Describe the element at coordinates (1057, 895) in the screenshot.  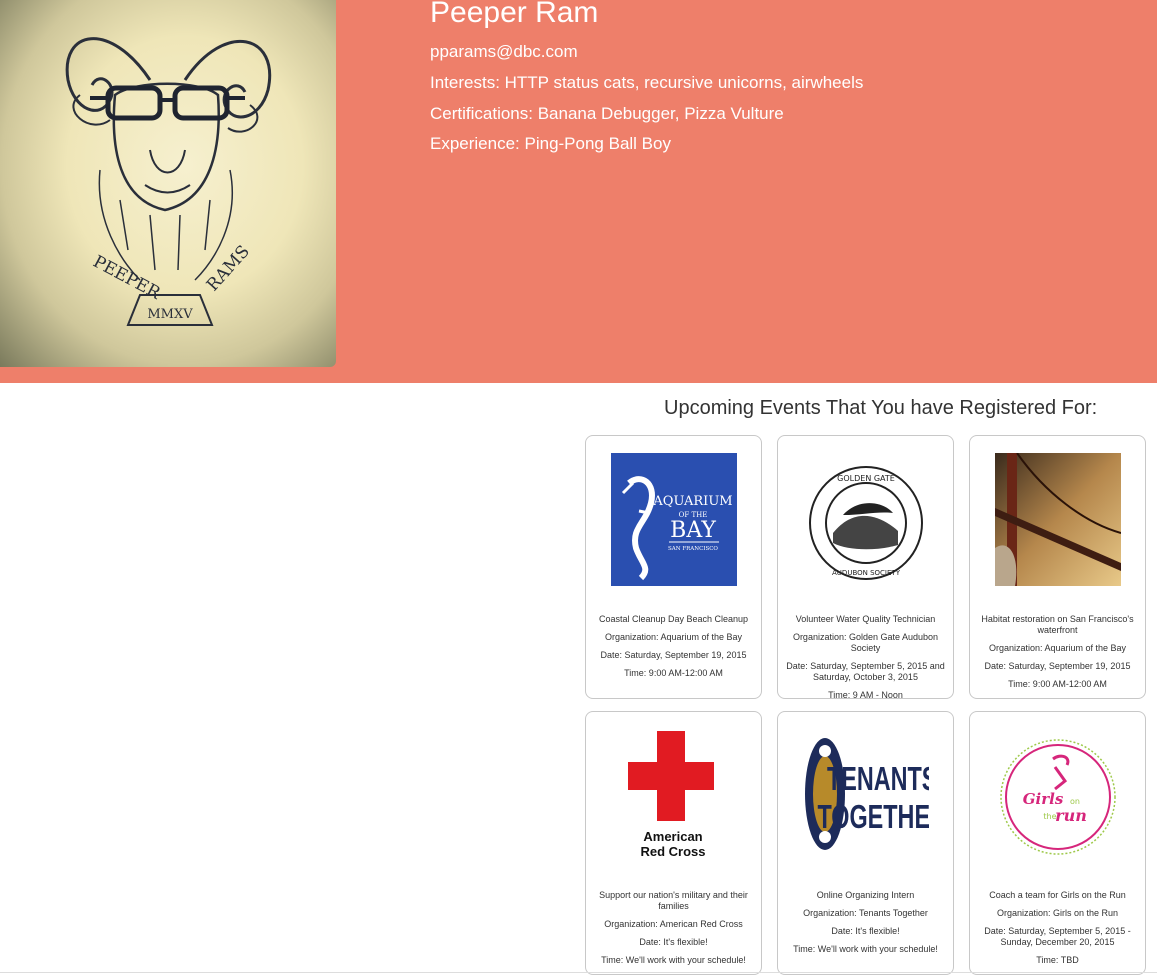
I see `event-title: Coach a team for Girls on the Run` at that location.